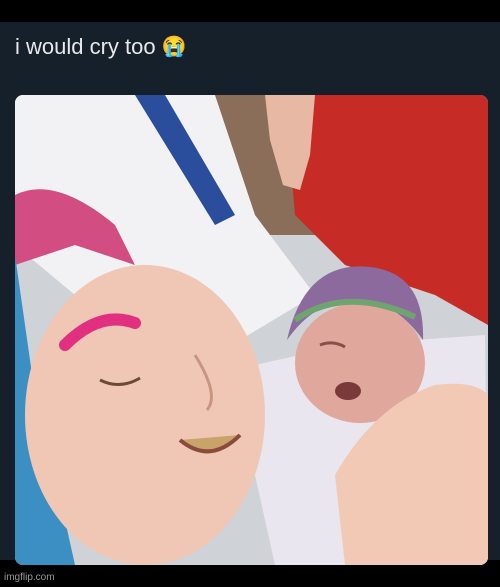  I want to click on caption-text: i would cry too, so click(85, 46).